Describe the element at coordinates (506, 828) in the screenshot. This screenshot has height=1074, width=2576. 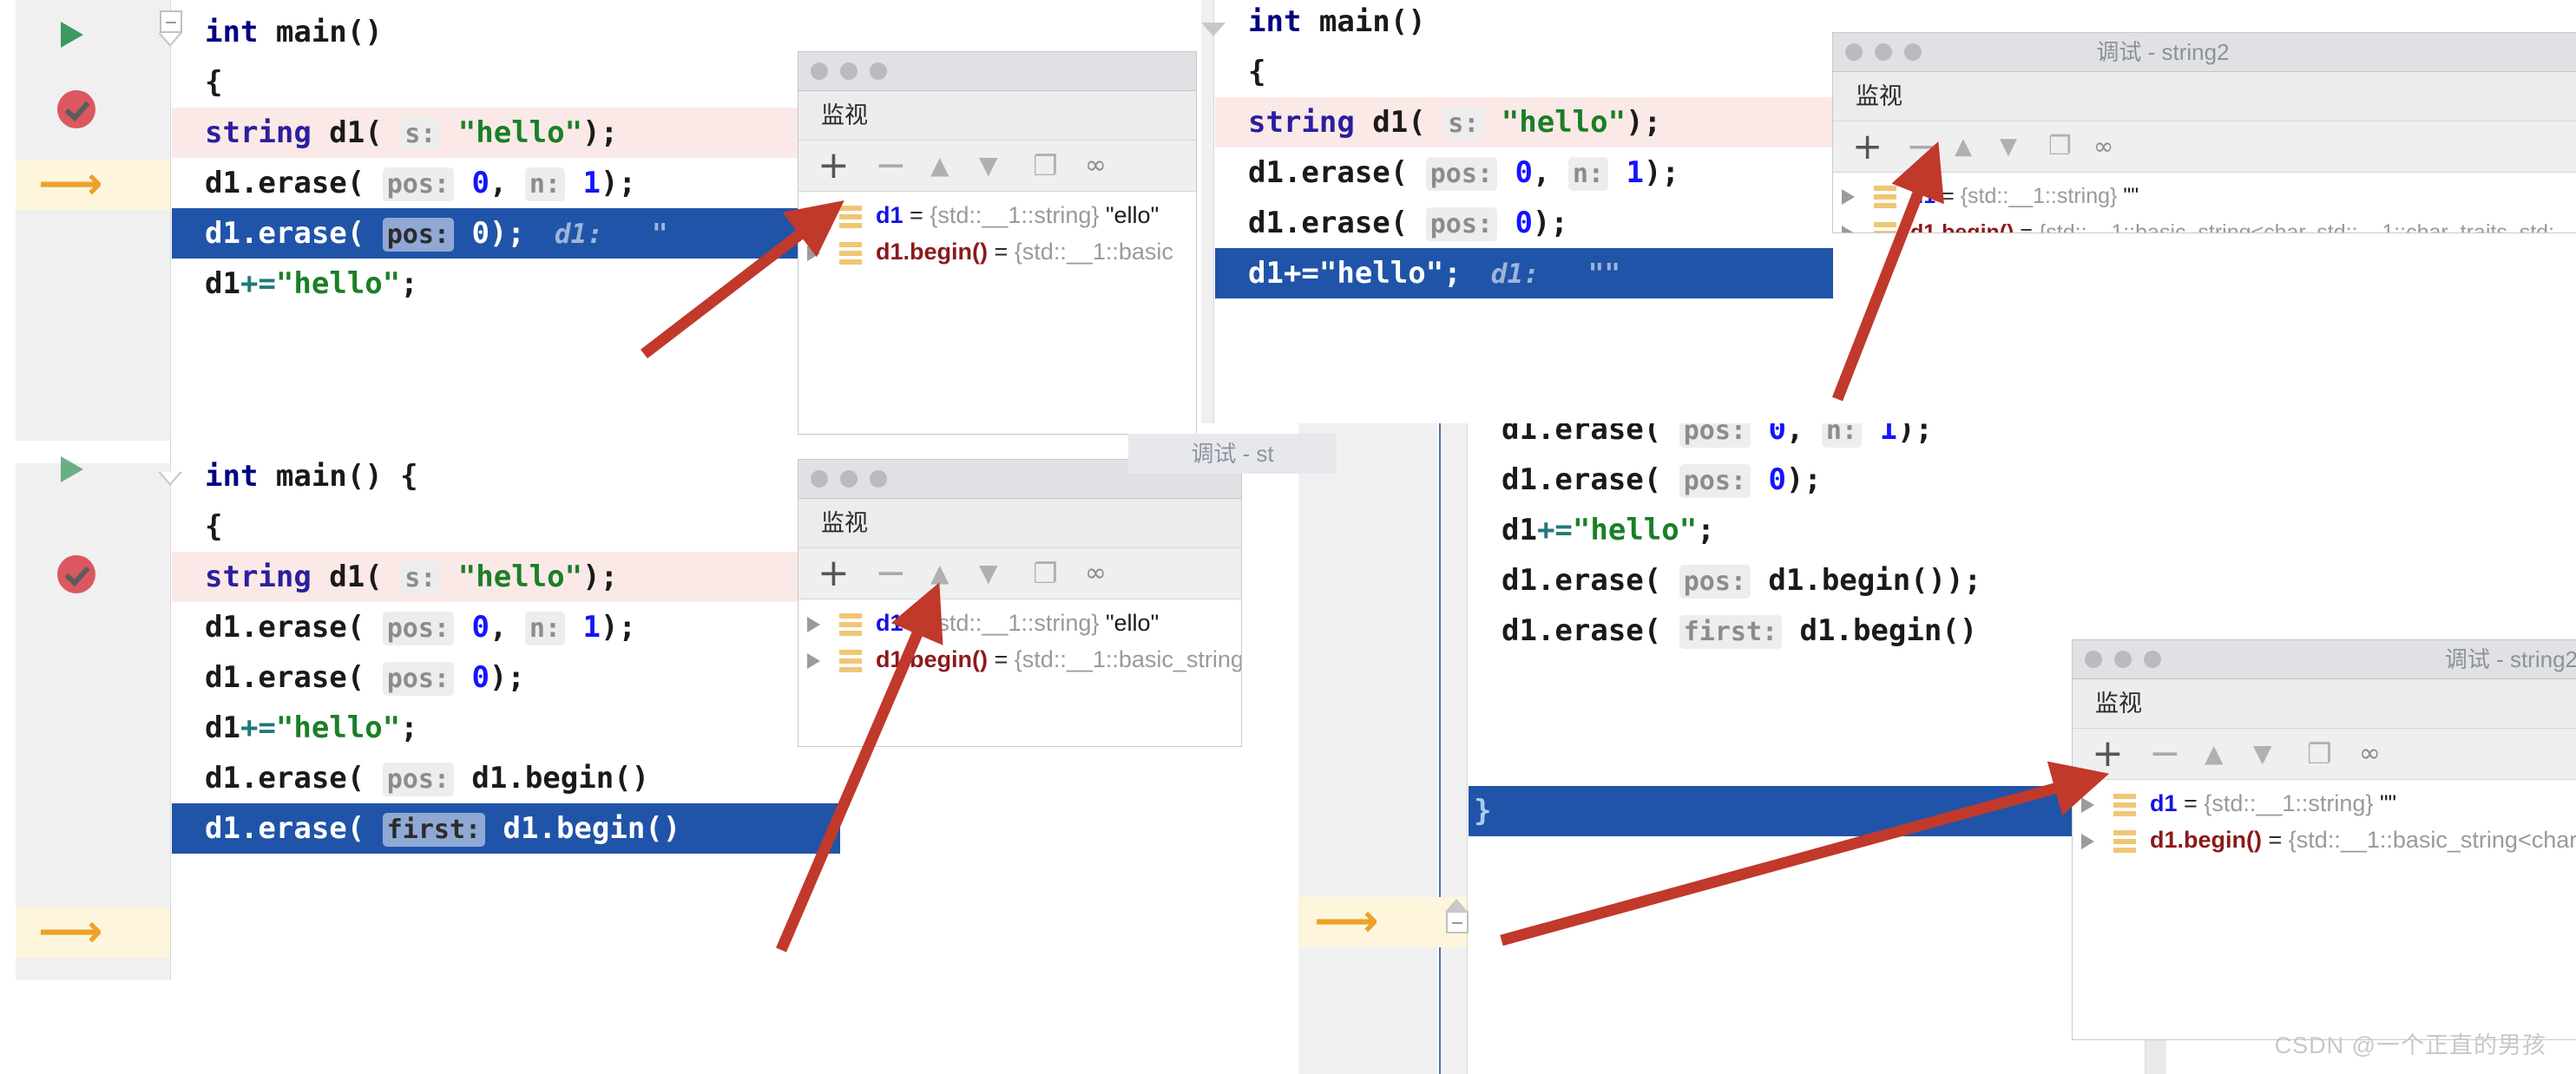
I see `code-line-executing: d1.erase( first: d1.begin()` at that location.